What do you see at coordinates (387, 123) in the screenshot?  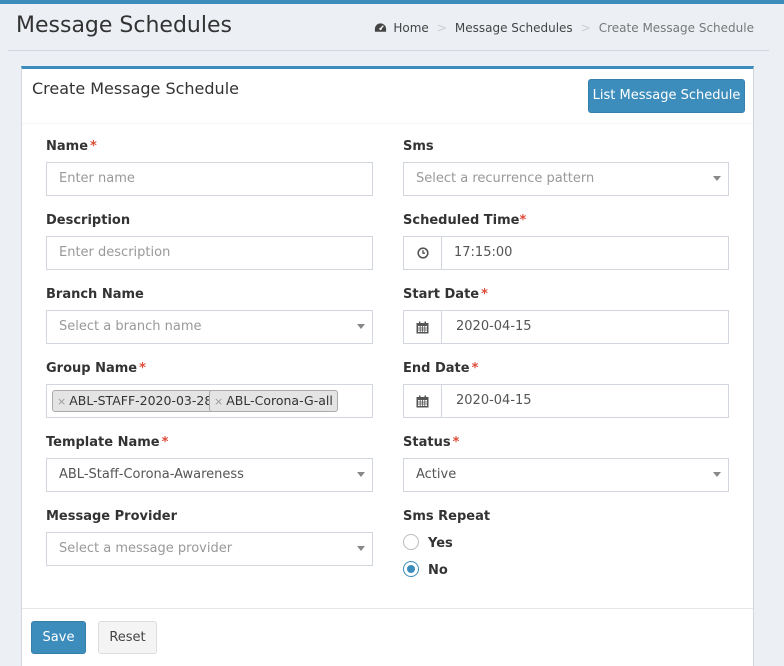 I see `box-header-divider` at bounding box center [387, 123].